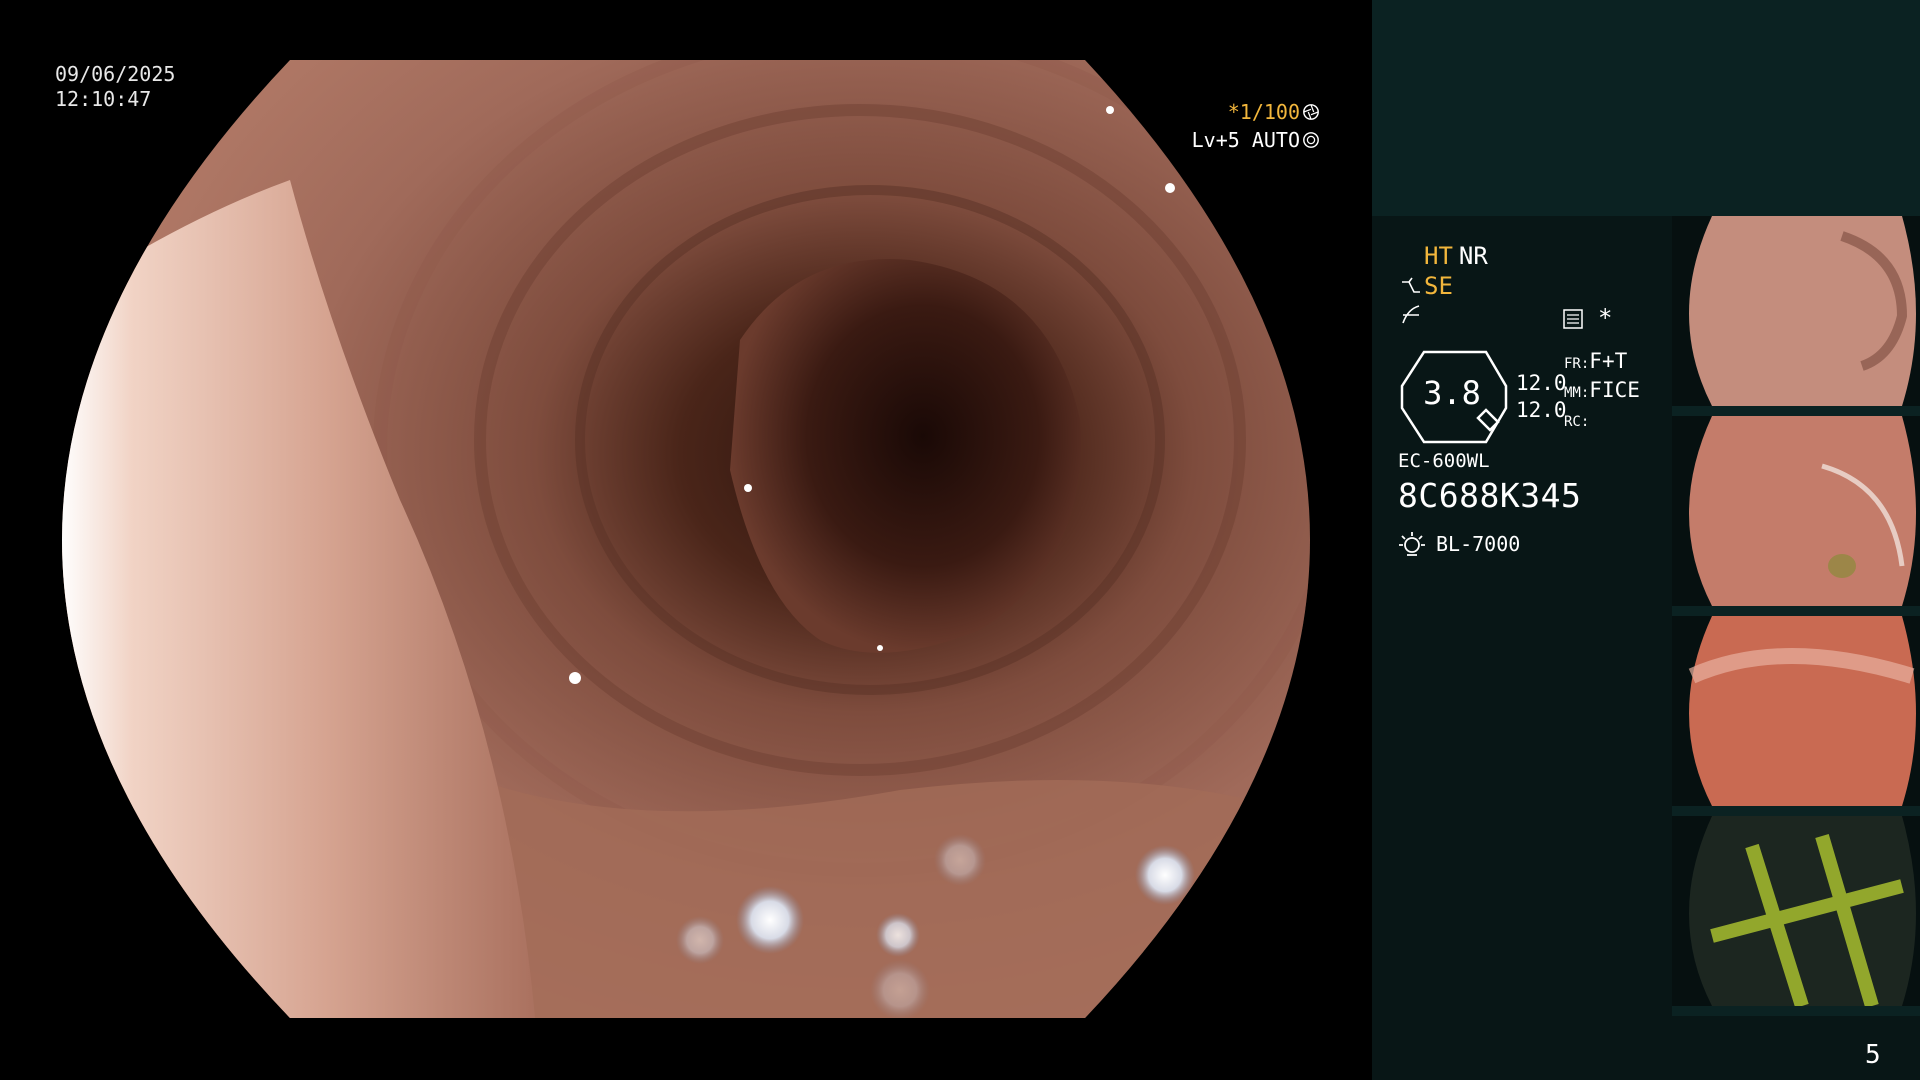  Describe the element at coordinates (1438, 256) in the screenshot. I see `ht-label: HT` at that location.